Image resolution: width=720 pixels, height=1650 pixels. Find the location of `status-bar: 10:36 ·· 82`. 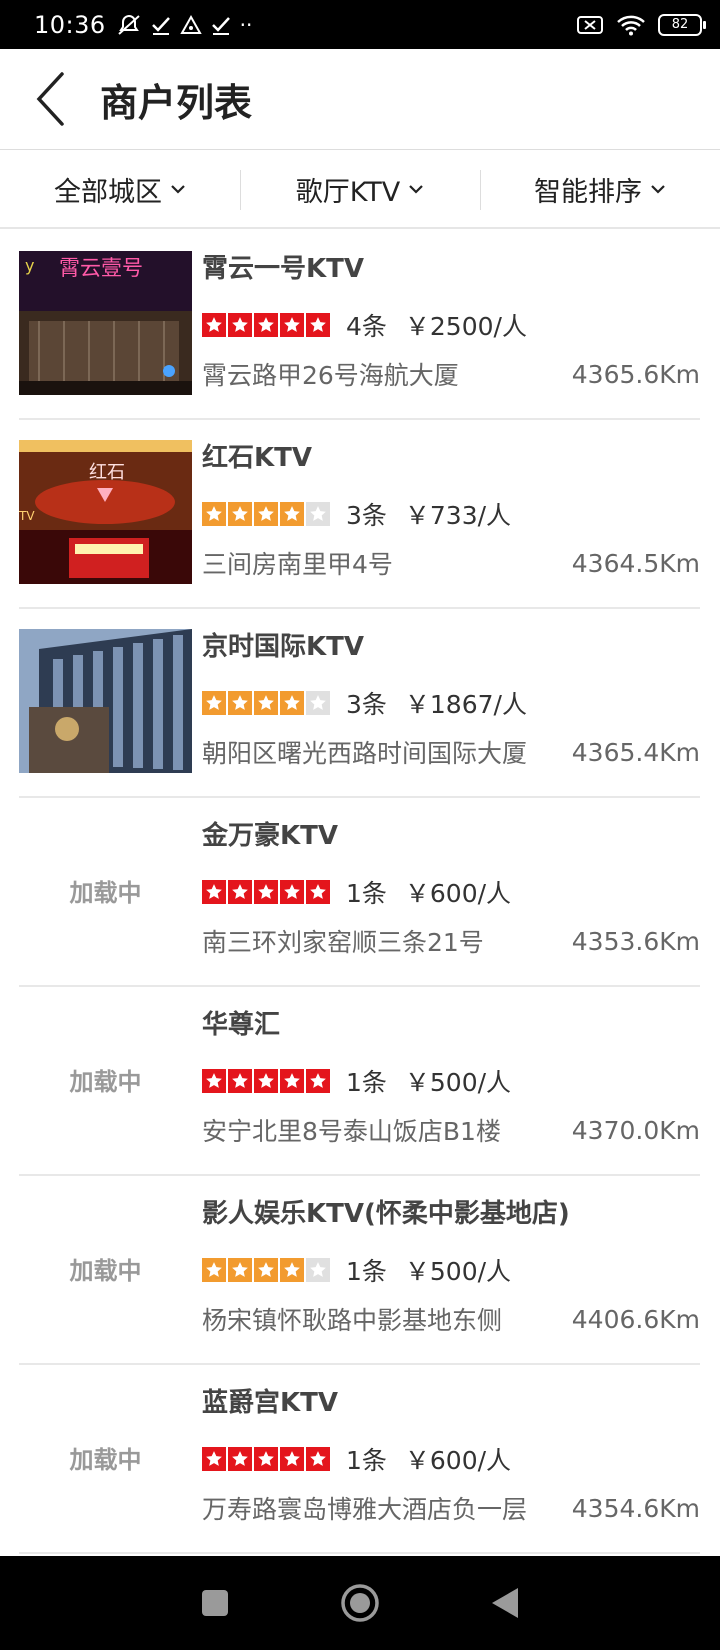

status-bar: 10:36 ·· 82 is located at coordinates (360, 24).